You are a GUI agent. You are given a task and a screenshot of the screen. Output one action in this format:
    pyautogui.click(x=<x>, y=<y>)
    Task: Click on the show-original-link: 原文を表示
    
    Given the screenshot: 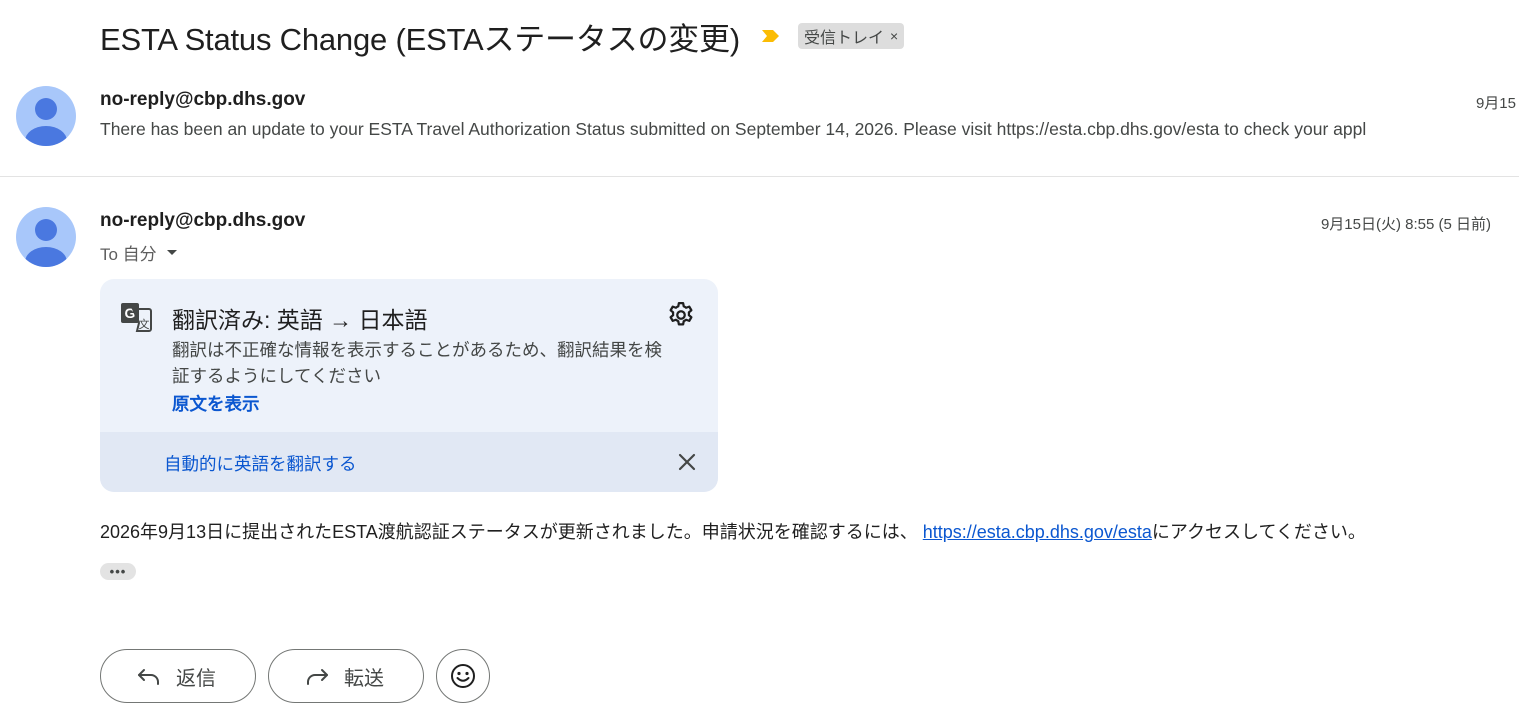 What is the action you would take?
    pyautogui.click(x=216, y=403)
    